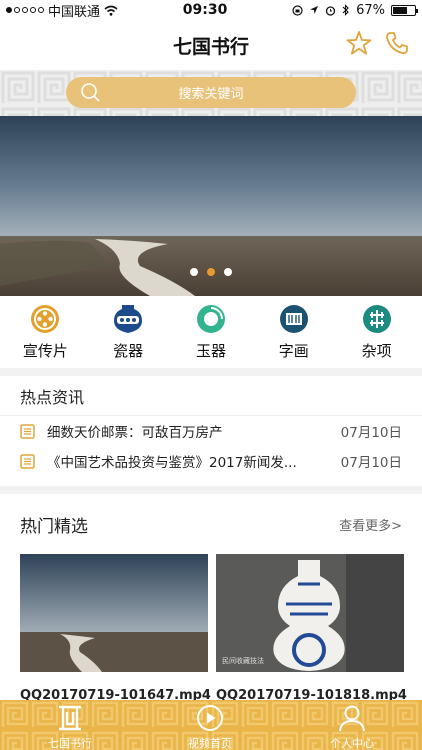 This screenshot has width=422, height=750. I want to click on category-porcelain: 瓷器, so click(128, 332).